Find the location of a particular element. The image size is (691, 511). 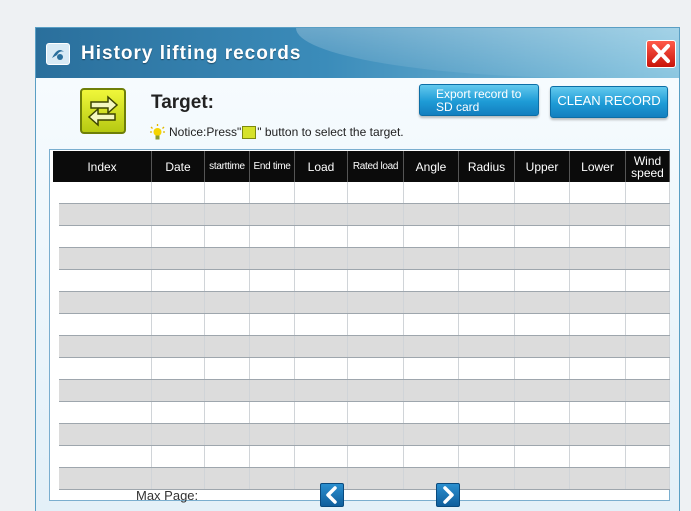

chevron-right-icon is located at coordinates (448, 495).